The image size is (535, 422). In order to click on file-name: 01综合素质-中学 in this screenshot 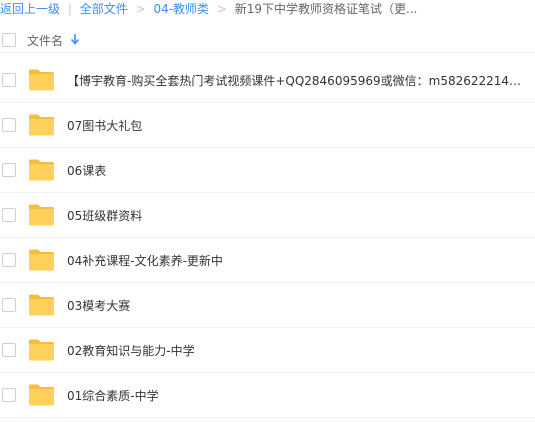, I will do `click(294, 395)`.